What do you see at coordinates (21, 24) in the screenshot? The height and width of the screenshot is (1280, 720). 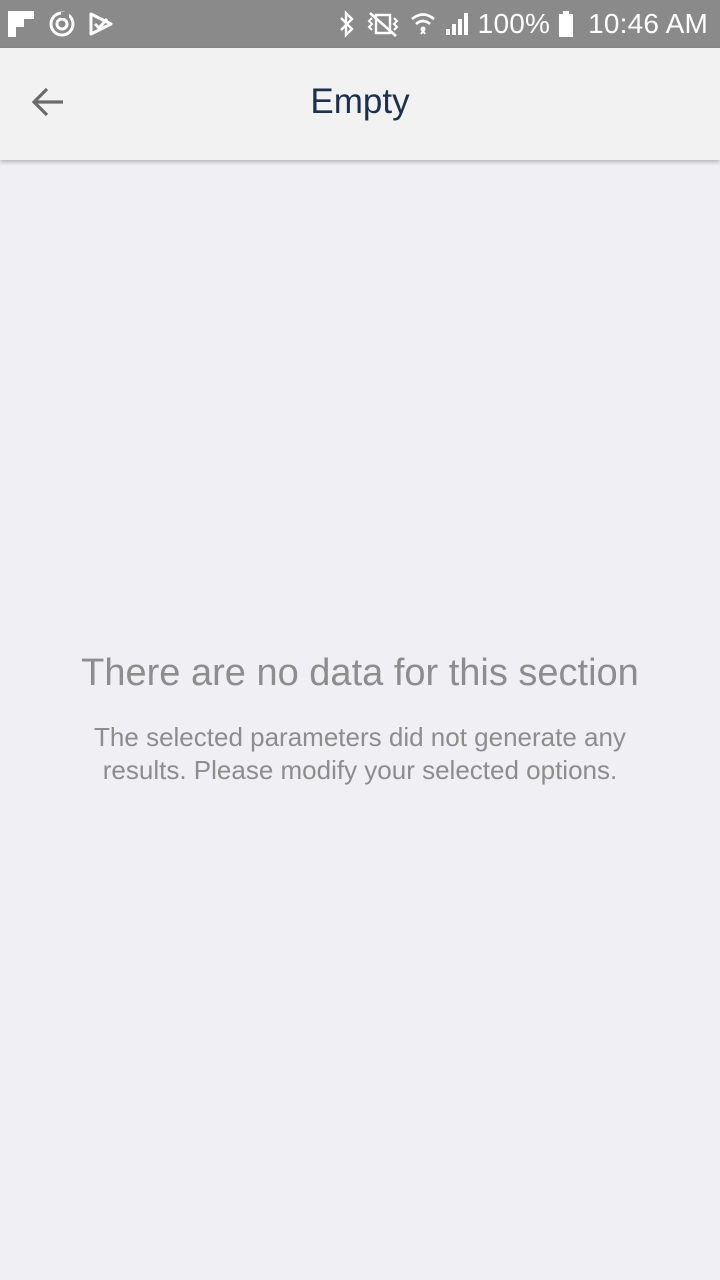 I see `flipboard-icon` at bounding box center [21, 24].